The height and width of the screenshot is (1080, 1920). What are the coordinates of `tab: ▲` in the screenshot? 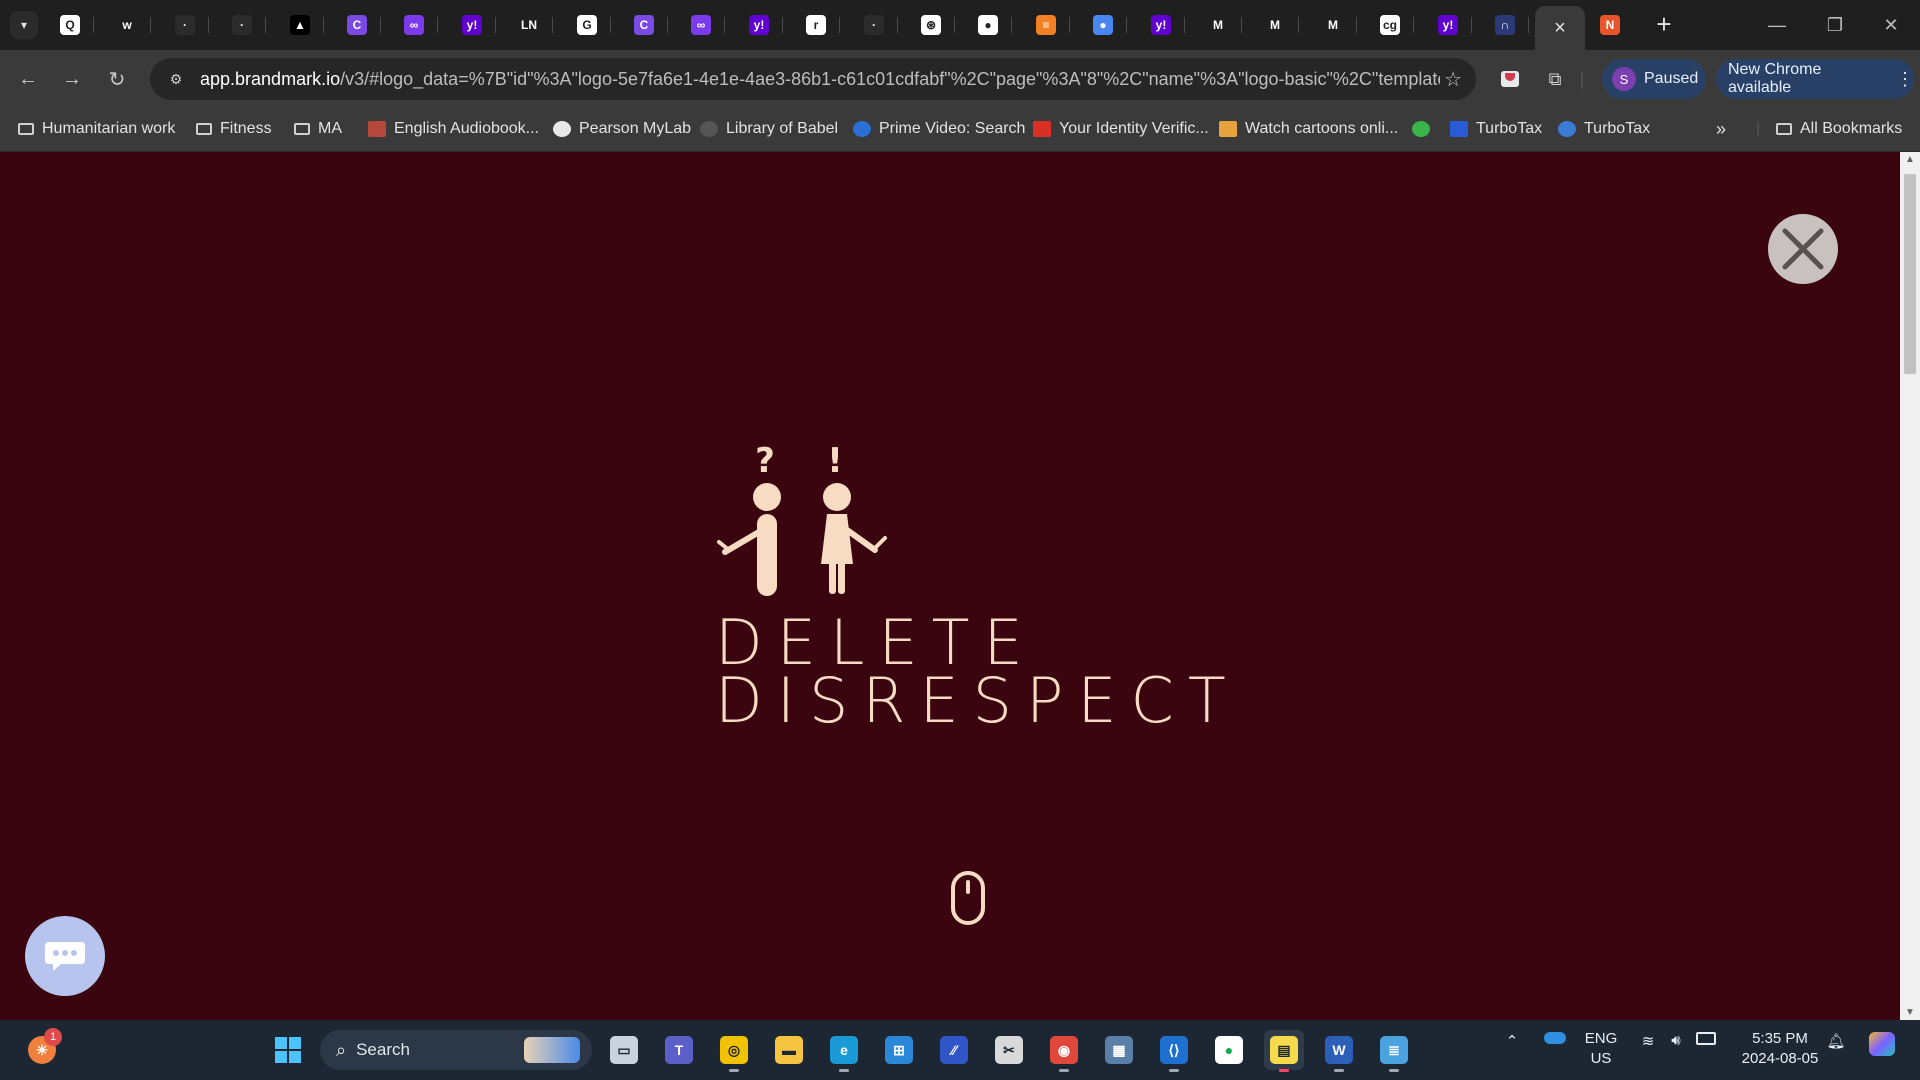 It's located at (300, 25).